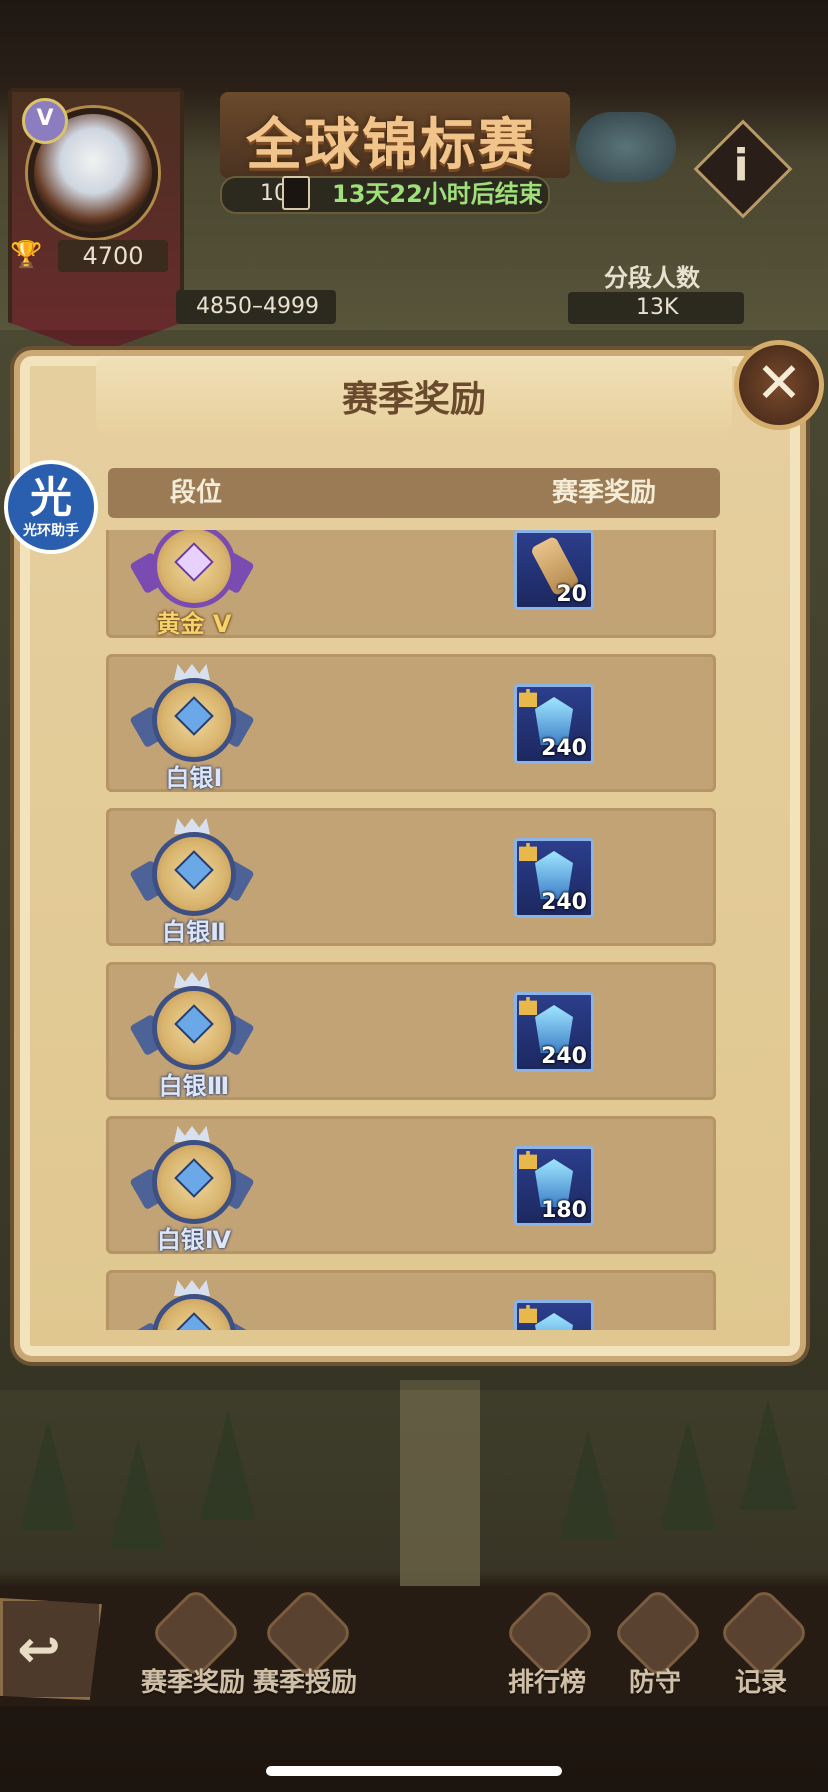 This screenshot has height=1792, width=828. Describe the element at coordinates (411, 1300) in the screenshot. I see `reward-row` at that location.